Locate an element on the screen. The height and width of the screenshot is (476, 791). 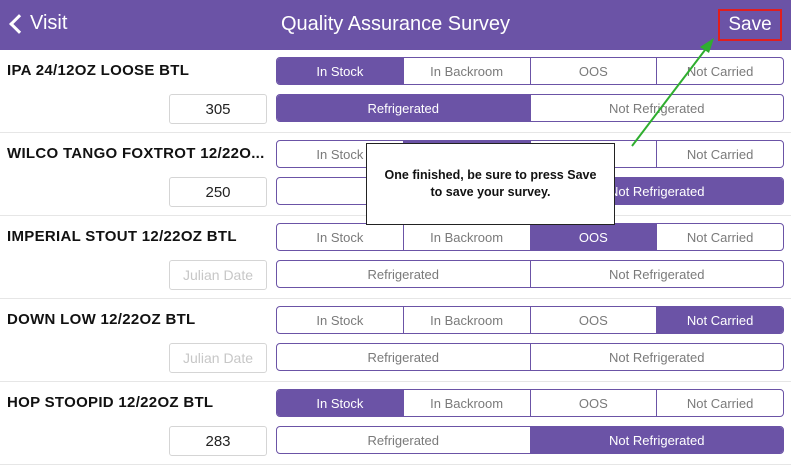
product-name: IPA 24/12OZ LOOSE BTL is located at coordinates (98, 70).